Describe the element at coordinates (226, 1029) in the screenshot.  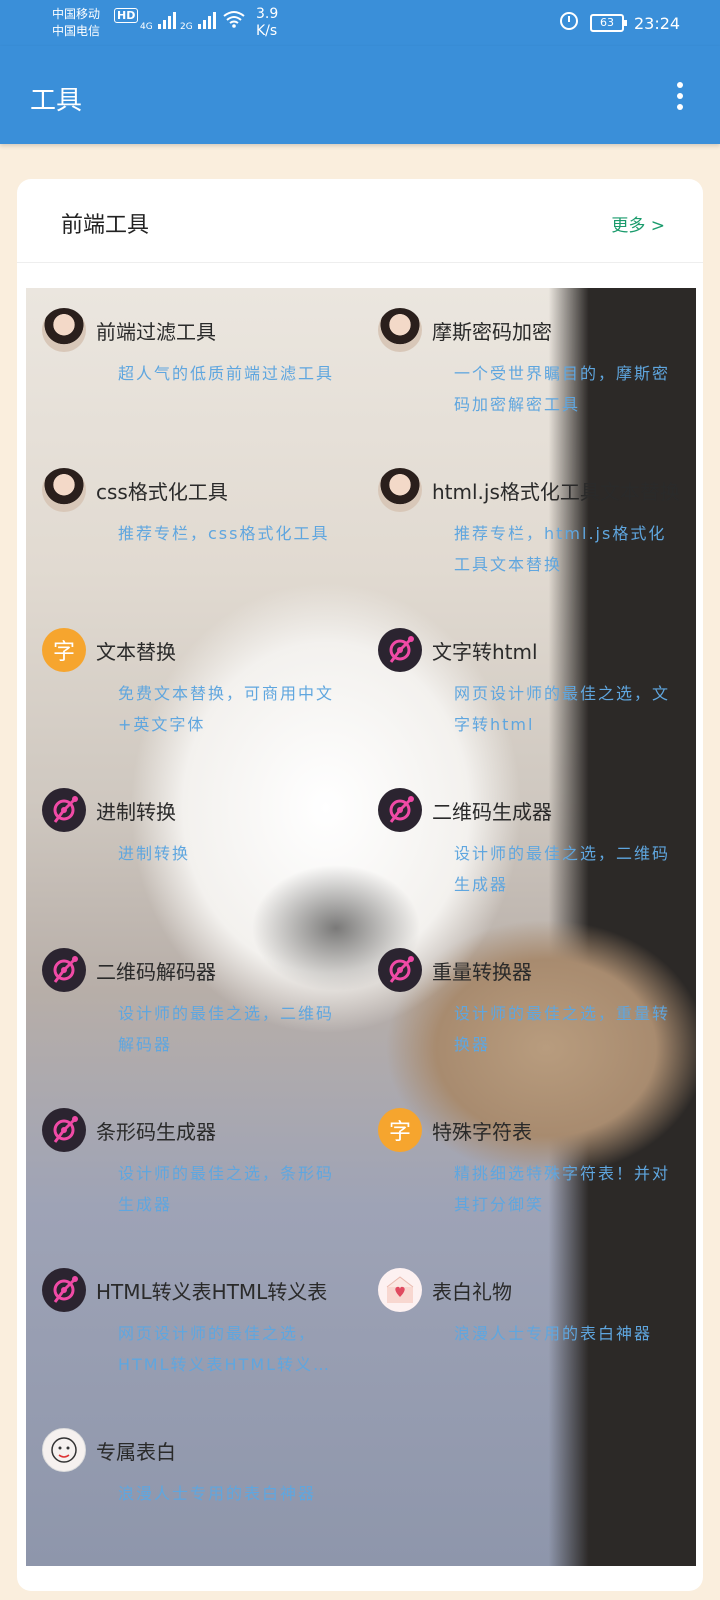
I see `tool-description: 设计师的最佳之选，二维码解码器` at that location.